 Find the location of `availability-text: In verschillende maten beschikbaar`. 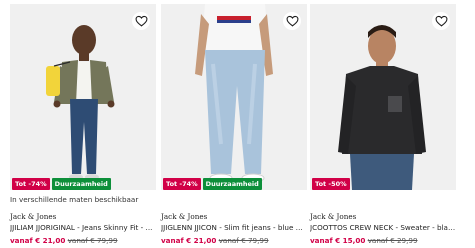

availability-text: In verschillende maten beschikbaar is located at coordinates (74, 199).